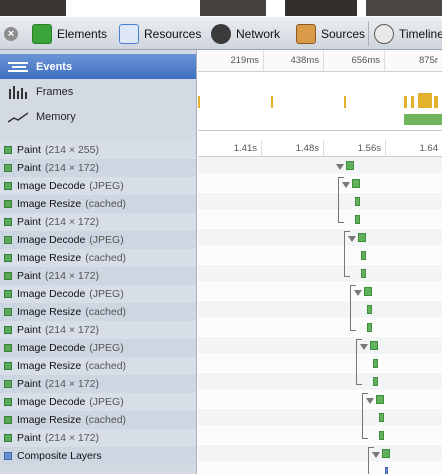 The height and width of the screenshot is (474, 442). What do you see at coordinates (98, 66) in the screenshot?
I see `sidebar-item-events: Events` at bounding box center [98, 66].